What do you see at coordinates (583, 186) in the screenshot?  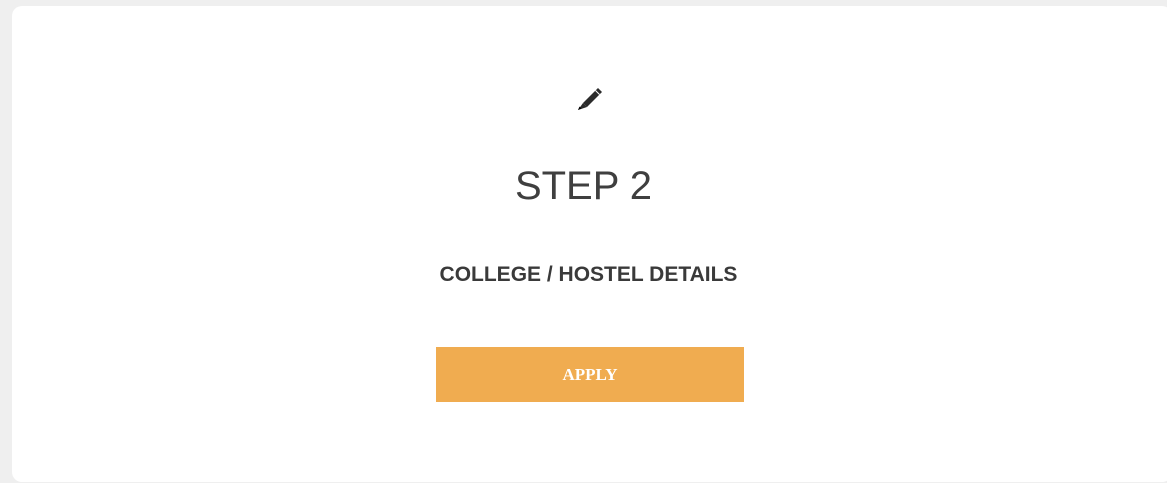 I see `step-title: STEP 2` at bounding box center [583, 186].